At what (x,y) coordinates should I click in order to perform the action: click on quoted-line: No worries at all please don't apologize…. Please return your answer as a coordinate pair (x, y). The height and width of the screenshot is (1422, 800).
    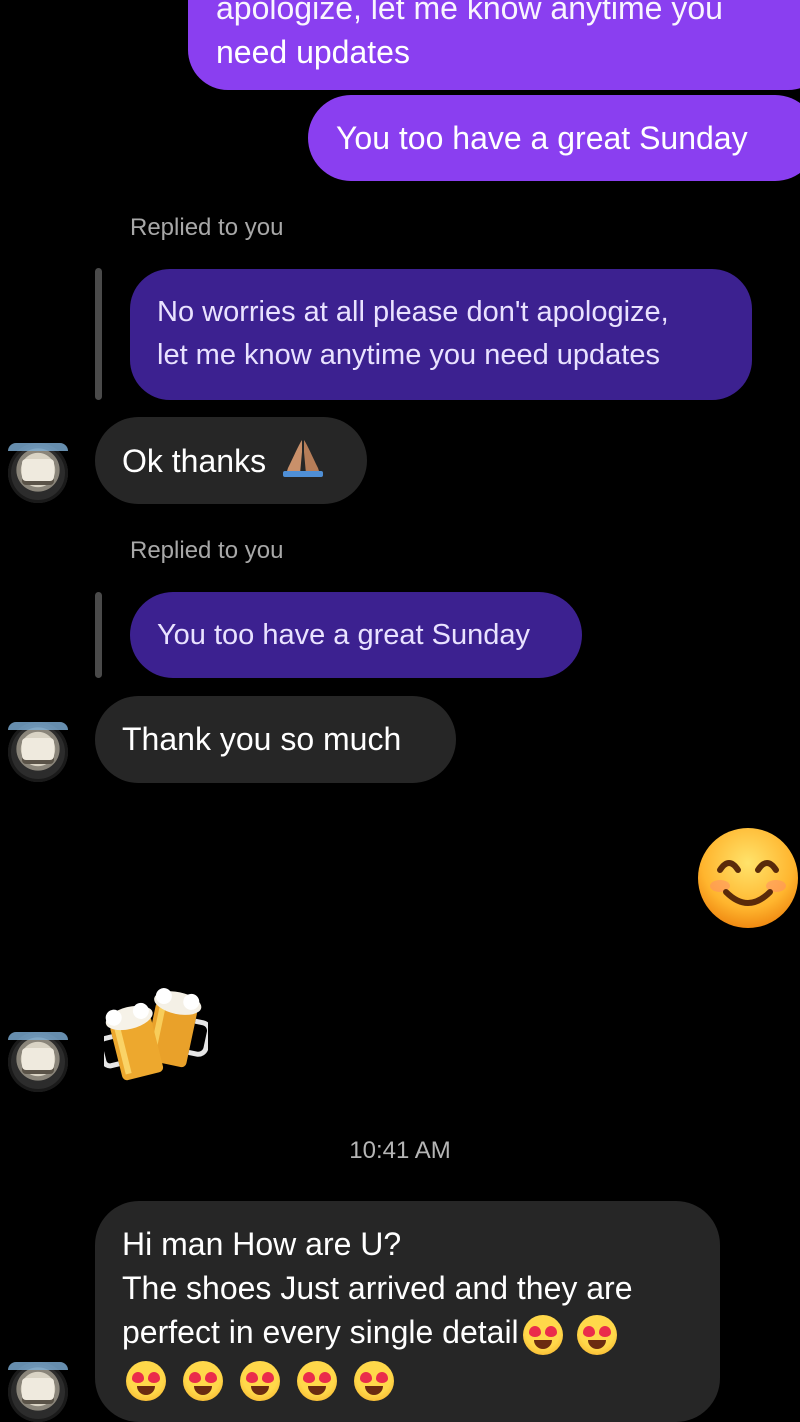
    Looking at the image, I should click on (413, 312).